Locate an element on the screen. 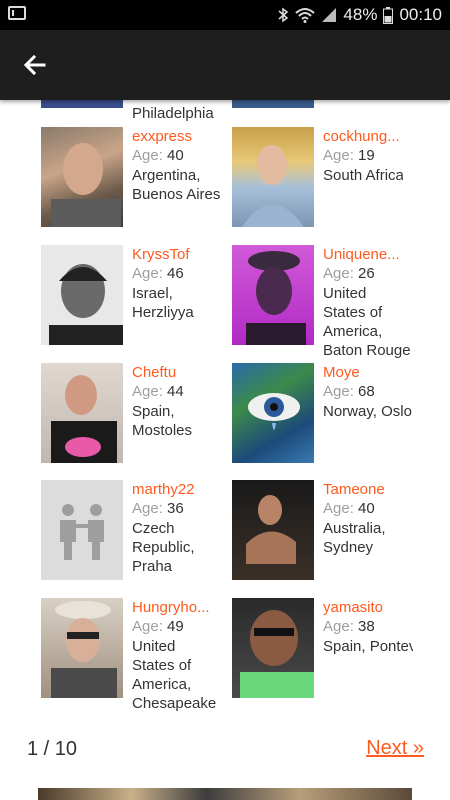  next-page-link: Next » is located at coordinates (395, 748).